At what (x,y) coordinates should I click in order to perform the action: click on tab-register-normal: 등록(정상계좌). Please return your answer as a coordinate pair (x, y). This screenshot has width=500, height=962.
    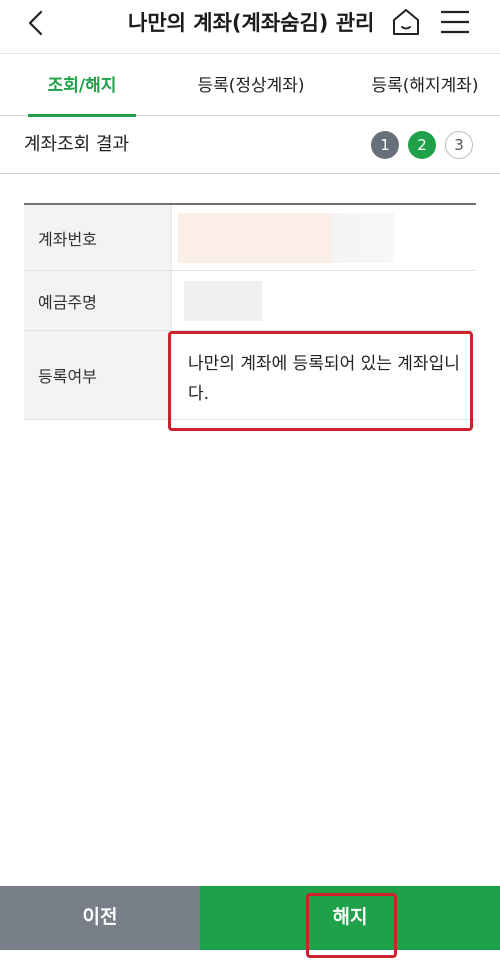
    Looking at the image, I should click on (251, 85).